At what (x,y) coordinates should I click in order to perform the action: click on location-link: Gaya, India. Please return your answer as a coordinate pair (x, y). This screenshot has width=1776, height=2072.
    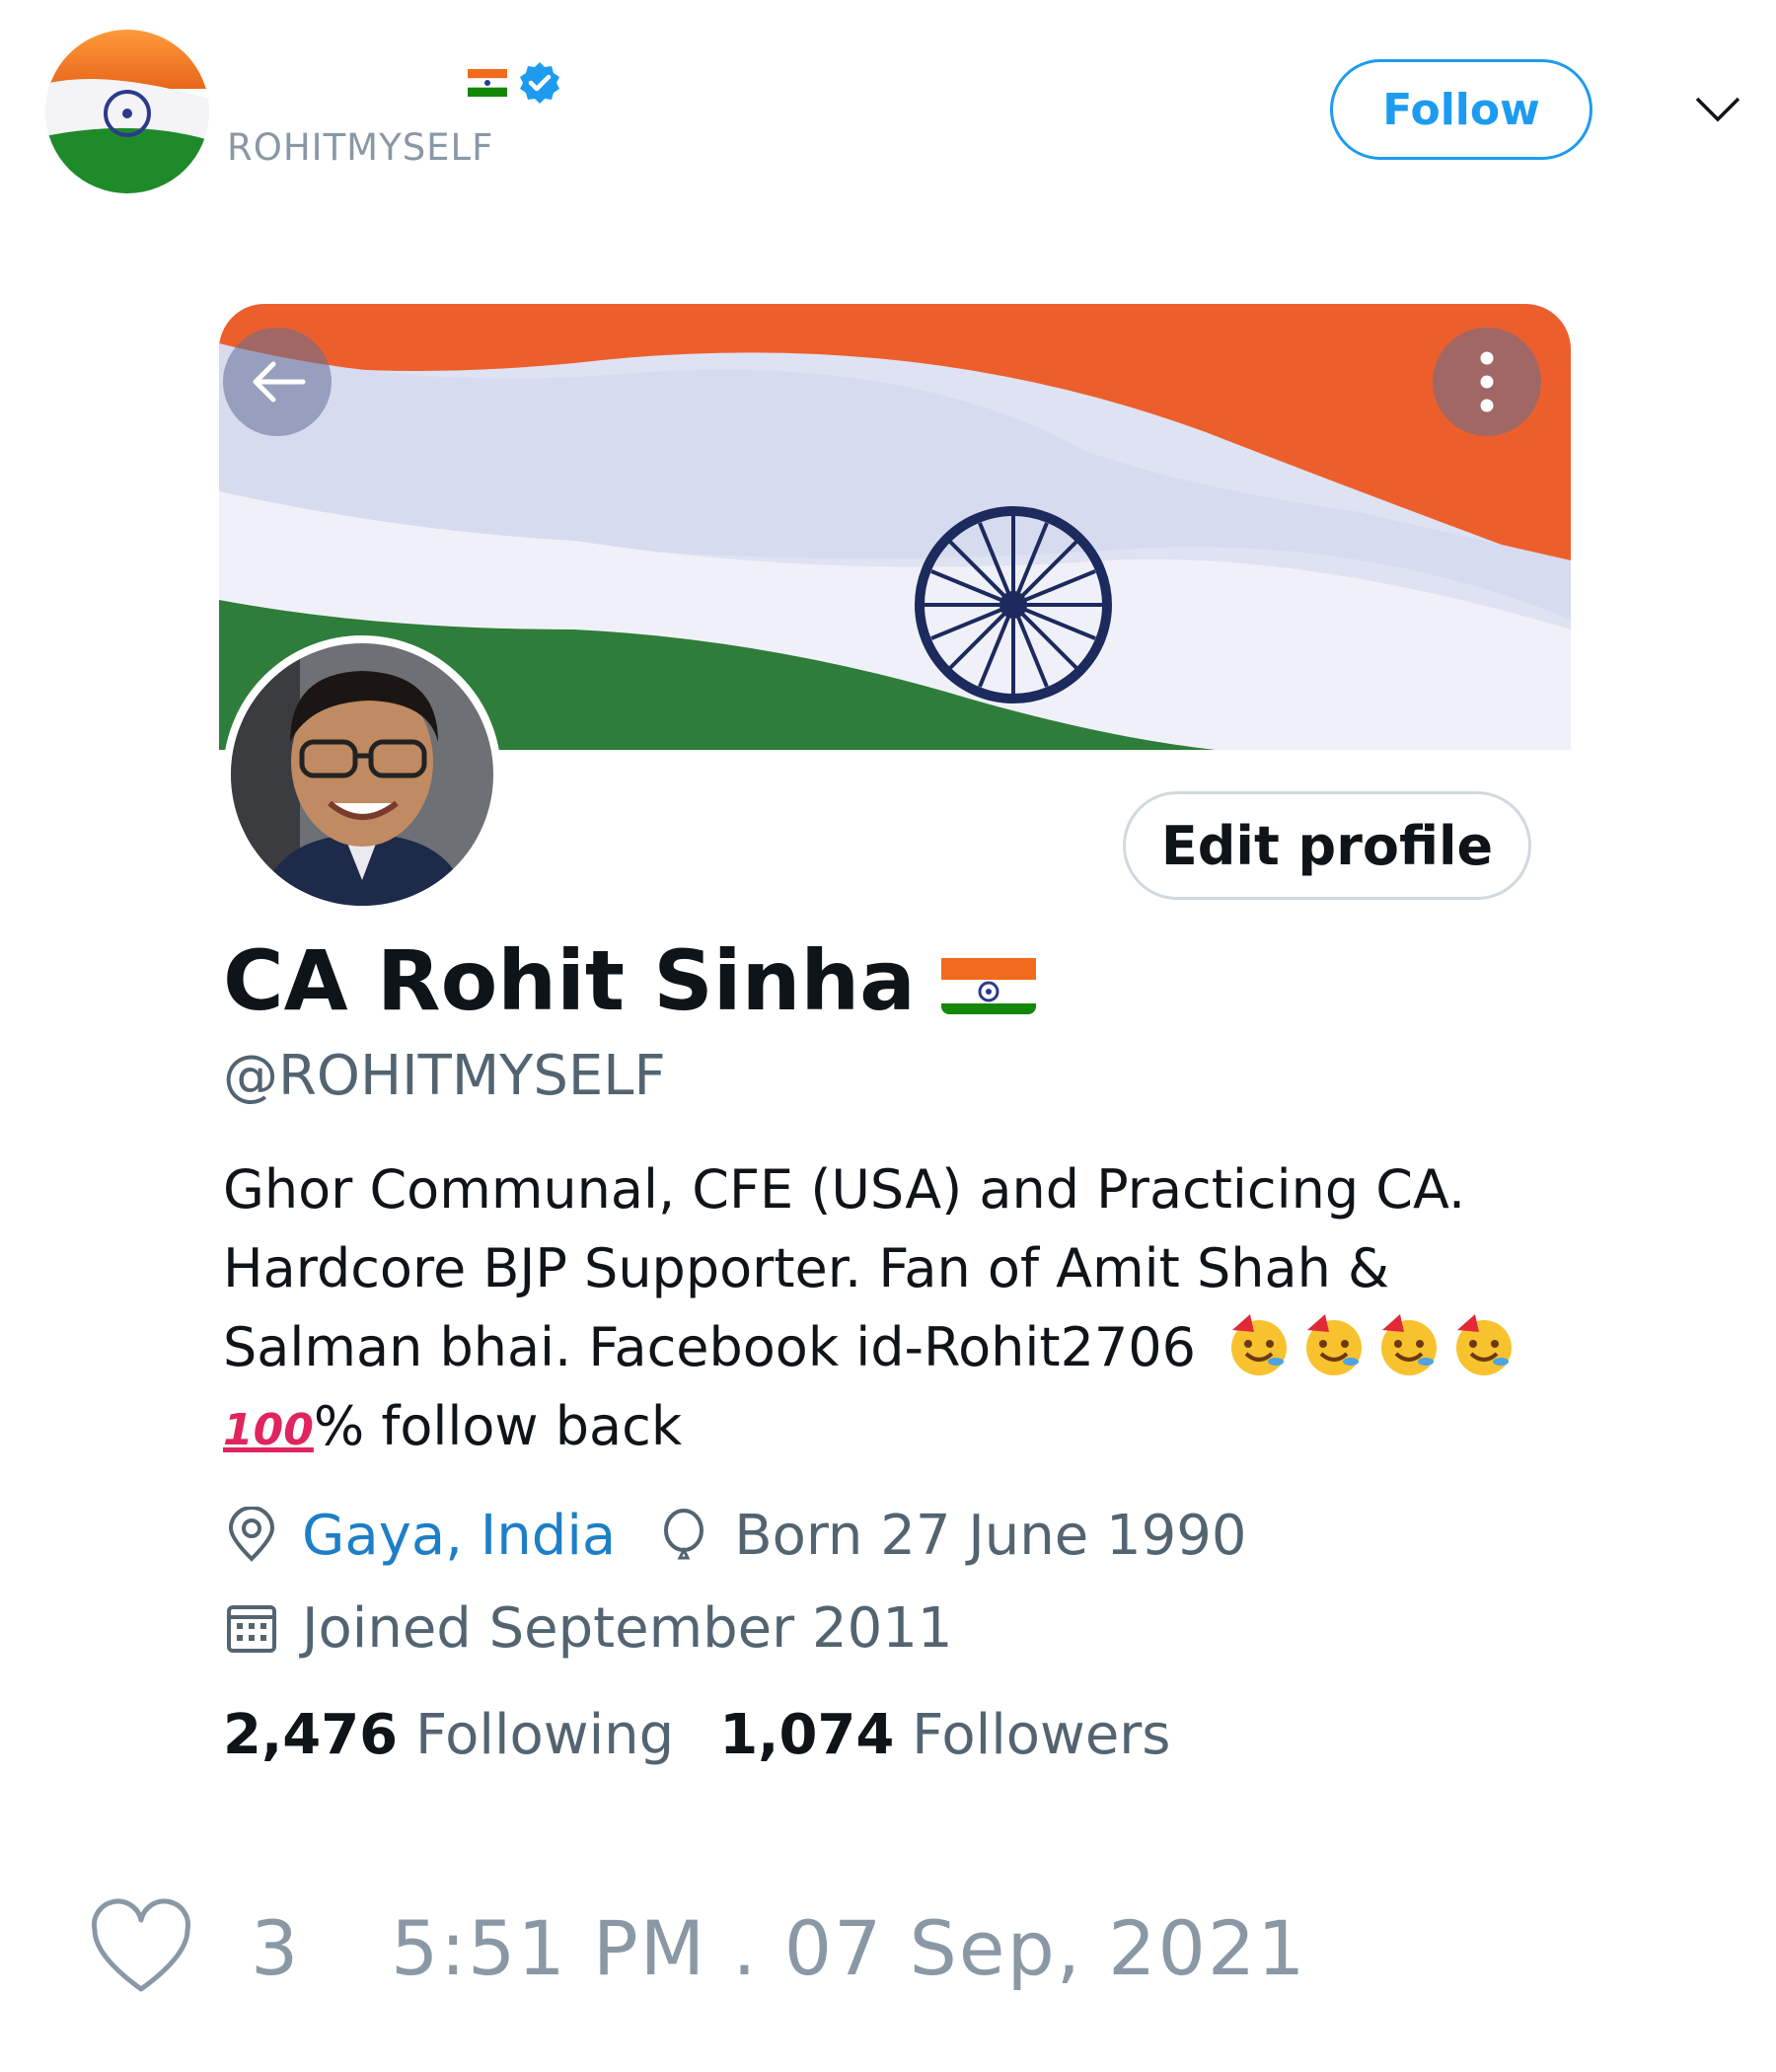
    Looking at the image, I should click on (459, 1536).